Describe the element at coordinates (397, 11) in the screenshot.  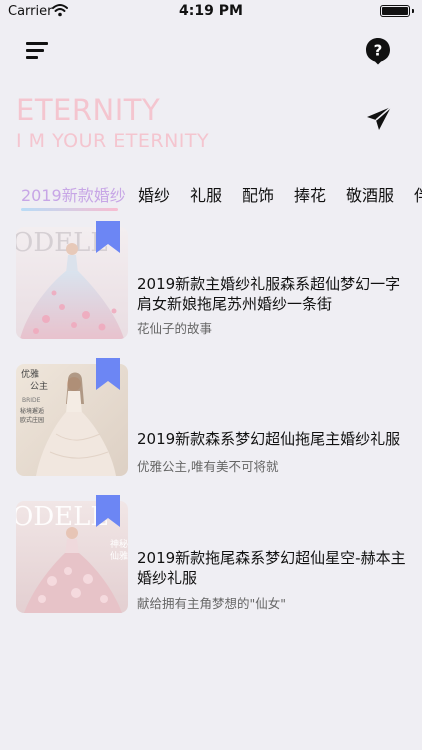
I see `battery-icon` at that location.